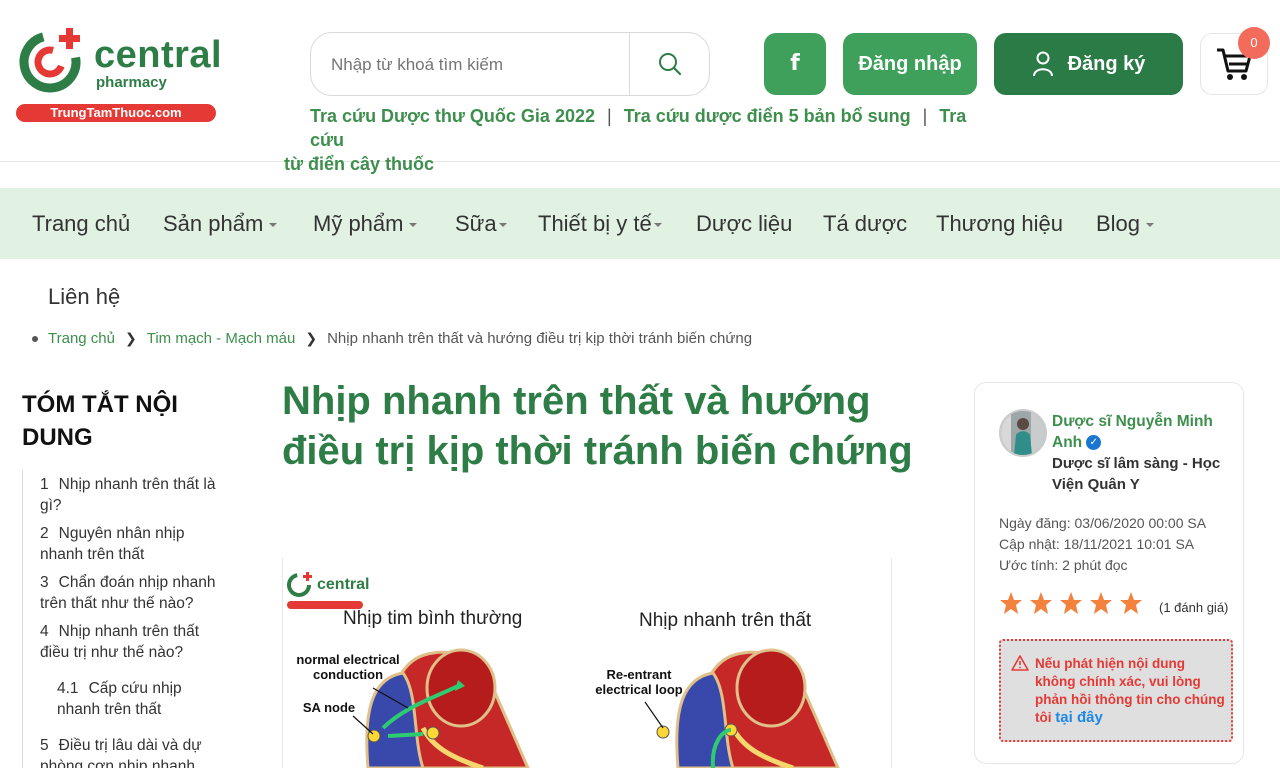 The image size is (1280, 768). What do you see at coordinates (343, 584) in the screenshot?
I see `figure-logo: central` at bounding box center [343, 584].